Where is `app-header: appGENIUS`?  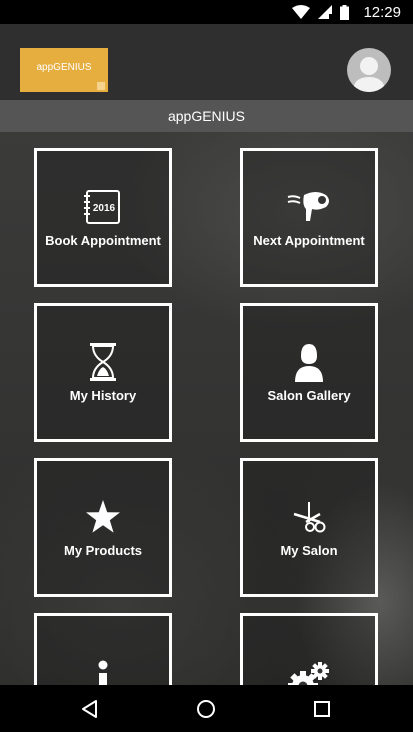
app-header: appGENIUS is located at coordinates (206, 62).